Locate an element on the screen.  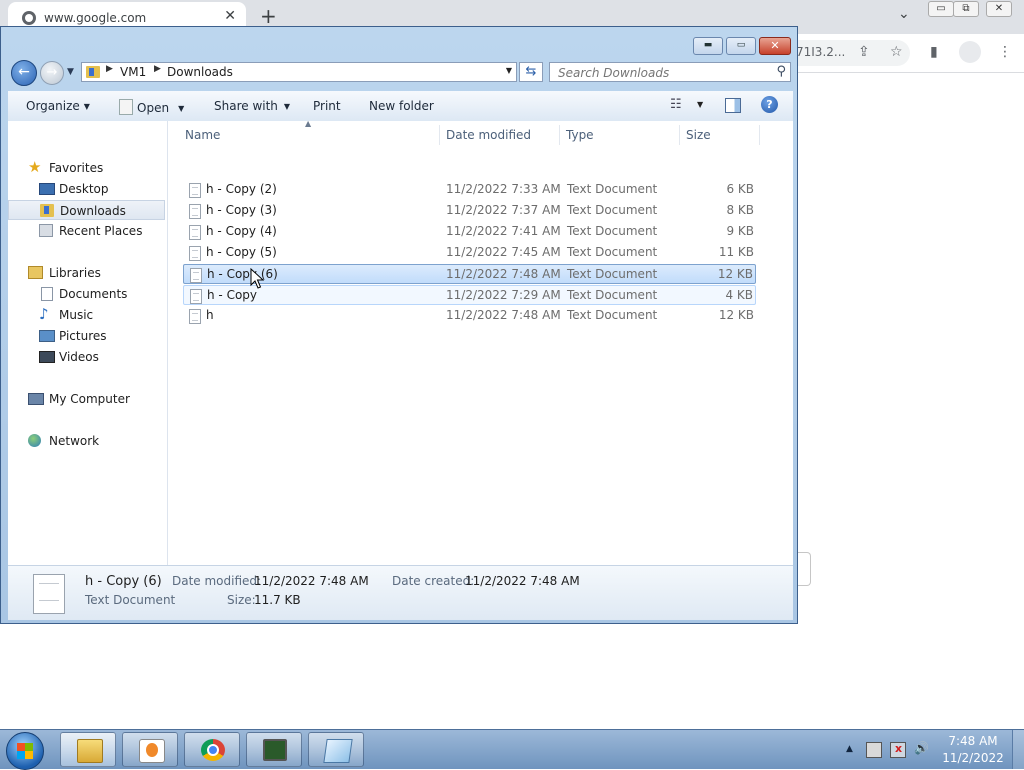
taskbar: ▲ x 🔊 7:48 AM 11/2/2022 is located at coordinates (512, 749).